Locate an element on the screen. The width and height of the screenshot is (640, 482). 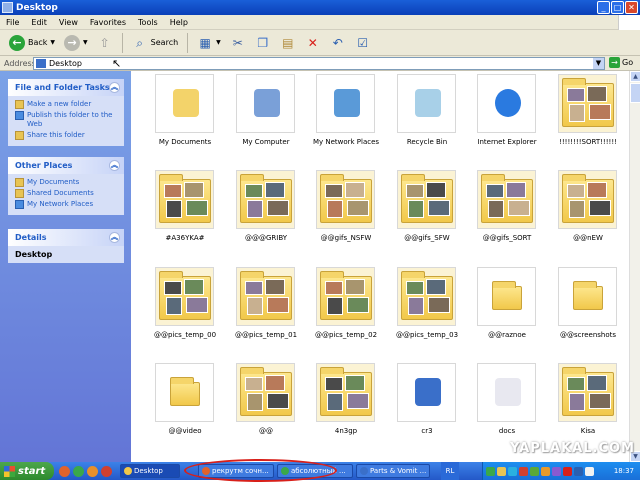
properties-button: ☑ is located at coordinates (363, 43).